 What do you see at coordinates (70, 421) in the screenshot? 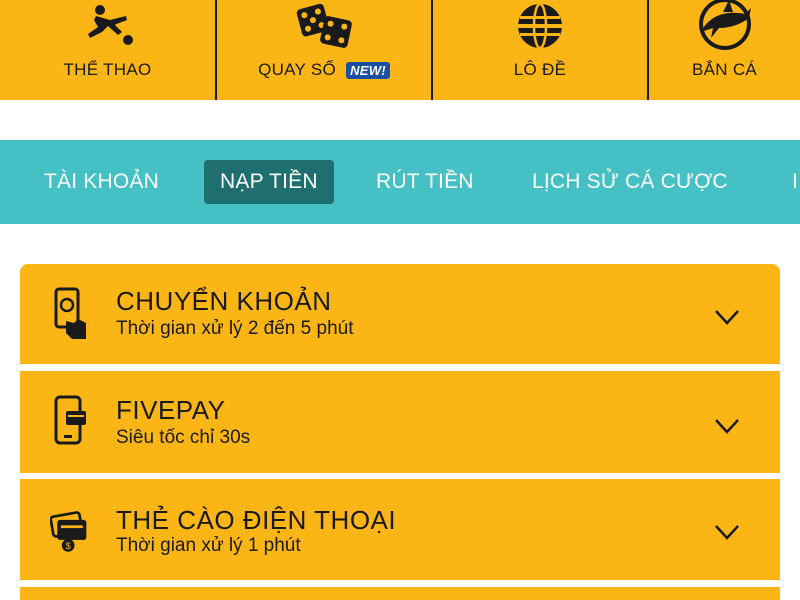
I see `mobile-card-icon` at bounding box center [70, 421].